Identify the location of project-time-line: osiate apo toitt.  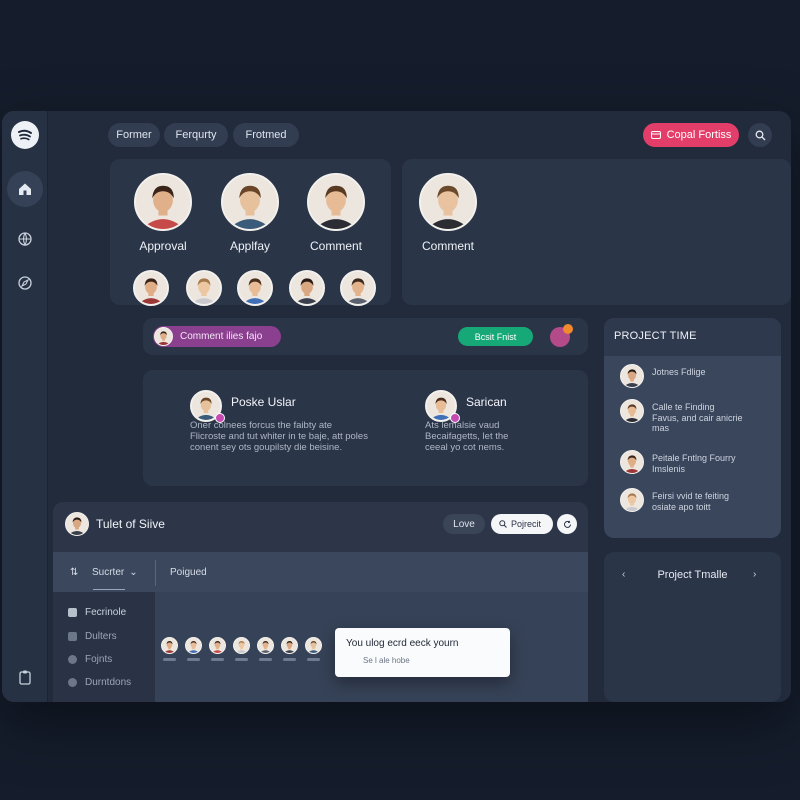
(681, 506).